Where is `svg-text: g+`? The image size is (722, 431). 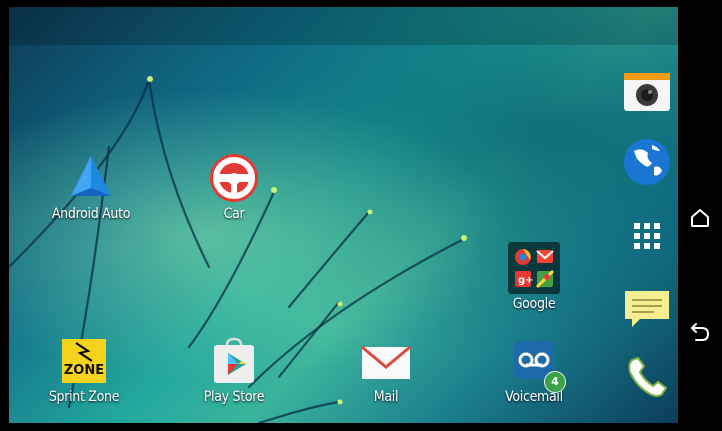
svg-text: g+ is located at coordinates (526, 280).